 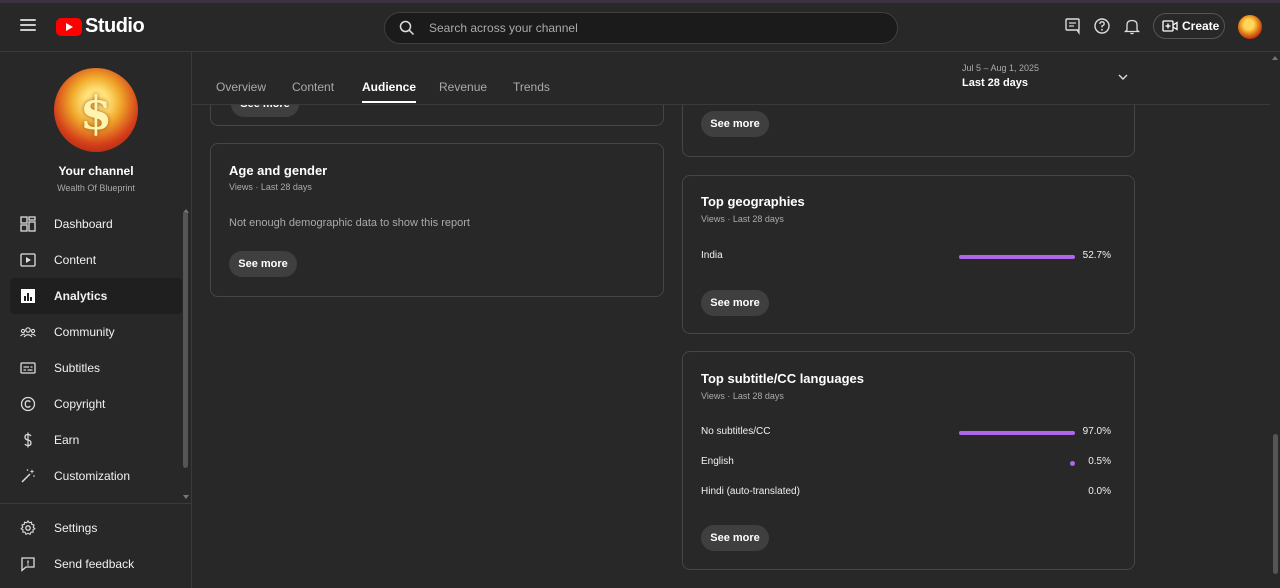 I want to click on sidebar-item-label: Send feedback, so click(x=94, y=564).